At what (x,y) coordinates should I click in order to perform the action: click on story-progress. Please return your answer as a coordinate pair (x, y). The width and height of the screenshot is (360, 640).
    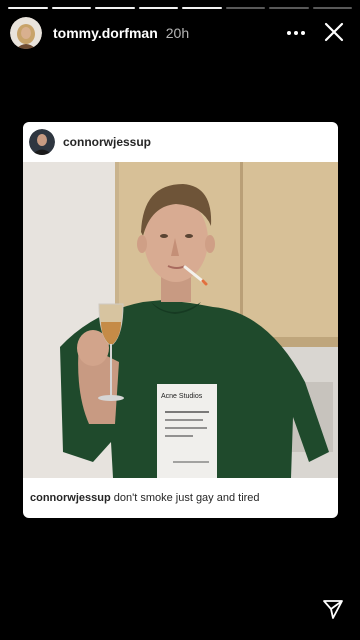
    Looking at the image, I should click on (180, 8).